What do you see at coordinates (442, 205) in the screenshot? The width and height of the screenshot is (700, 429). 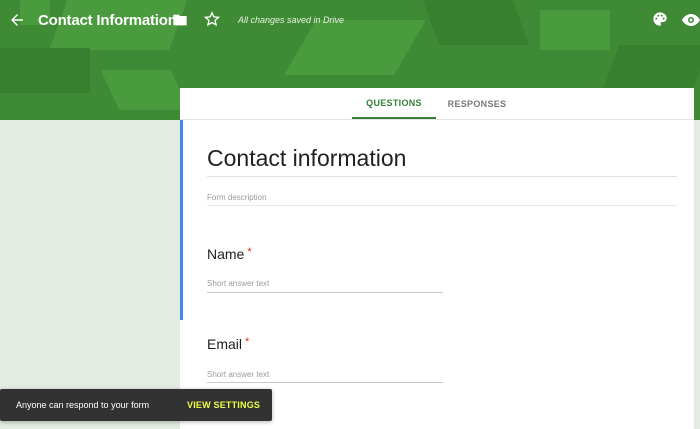 I see `description-underline` at bounding box center [442, 205].